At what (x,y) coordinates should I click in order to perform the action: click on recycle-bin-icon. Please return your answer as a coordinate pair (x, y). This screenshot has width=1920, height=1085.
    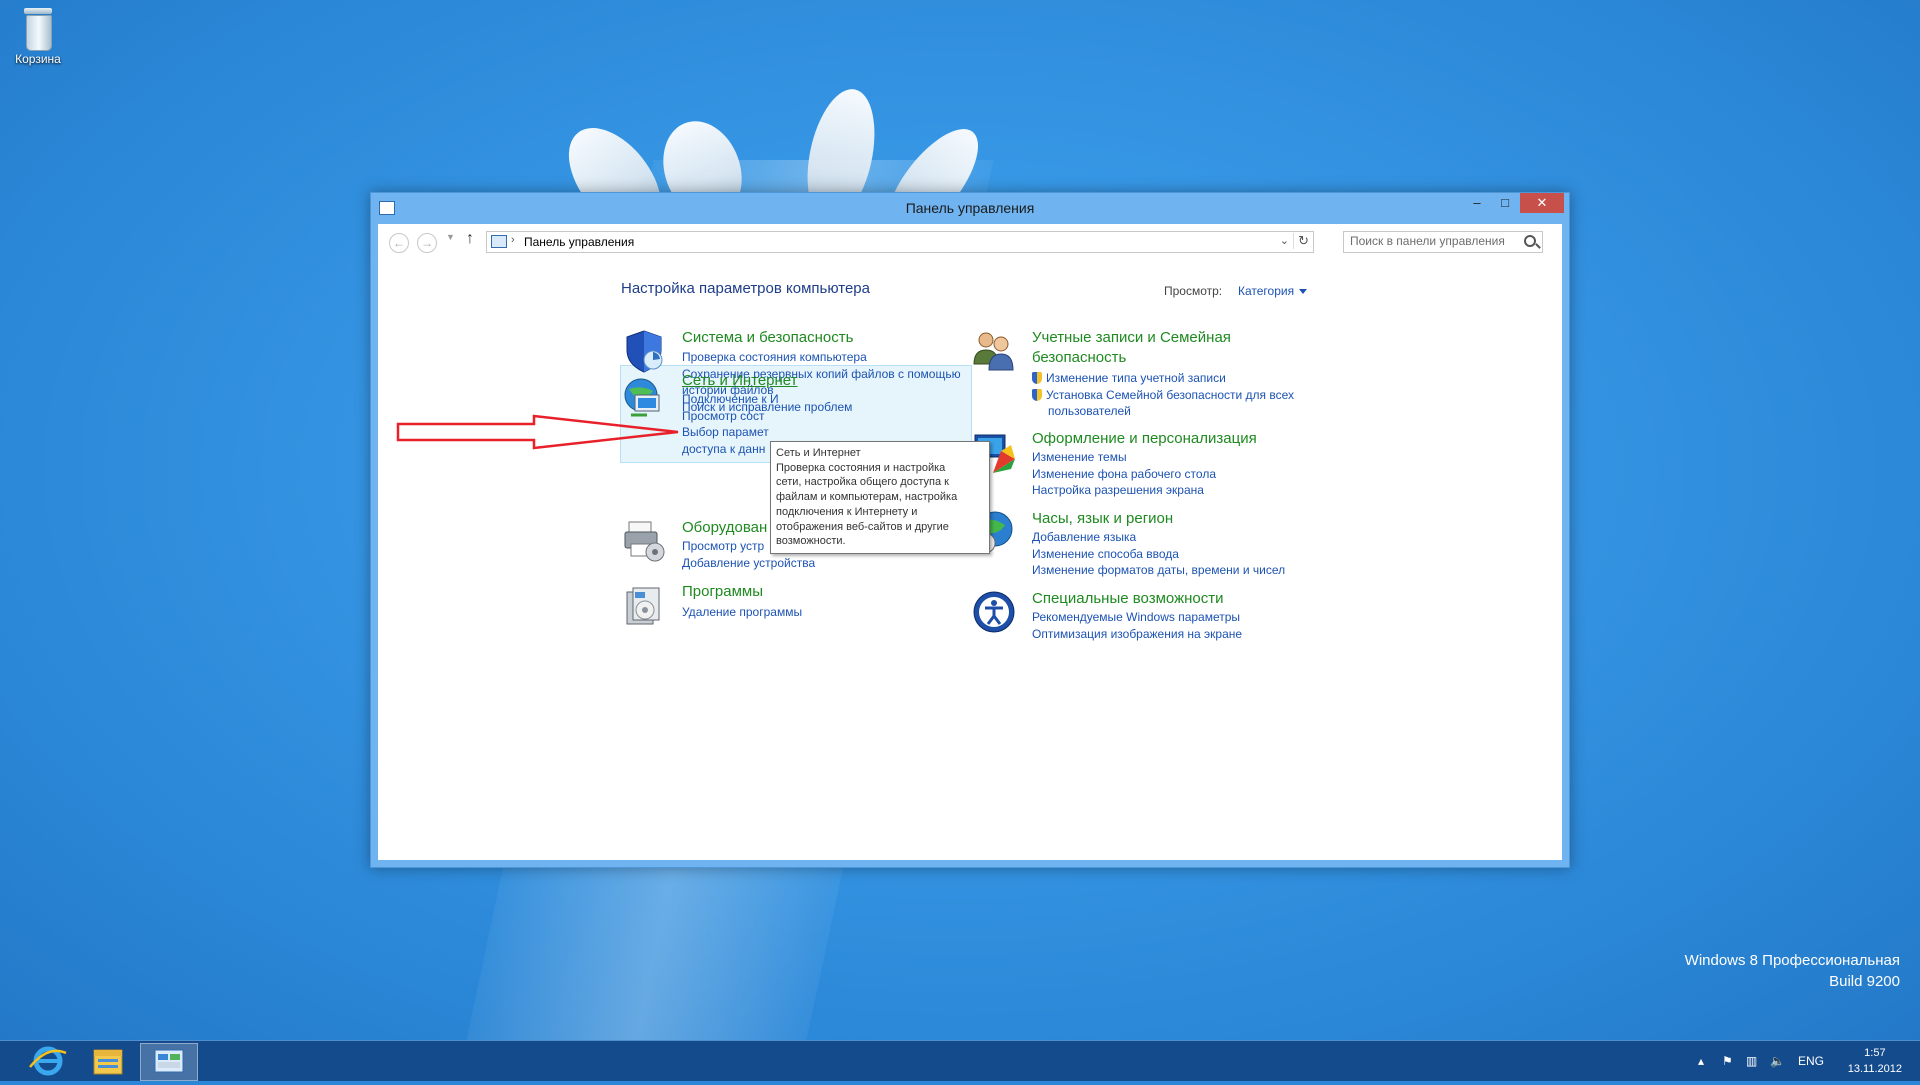
    Looking at the image, I should click on (38, 28).